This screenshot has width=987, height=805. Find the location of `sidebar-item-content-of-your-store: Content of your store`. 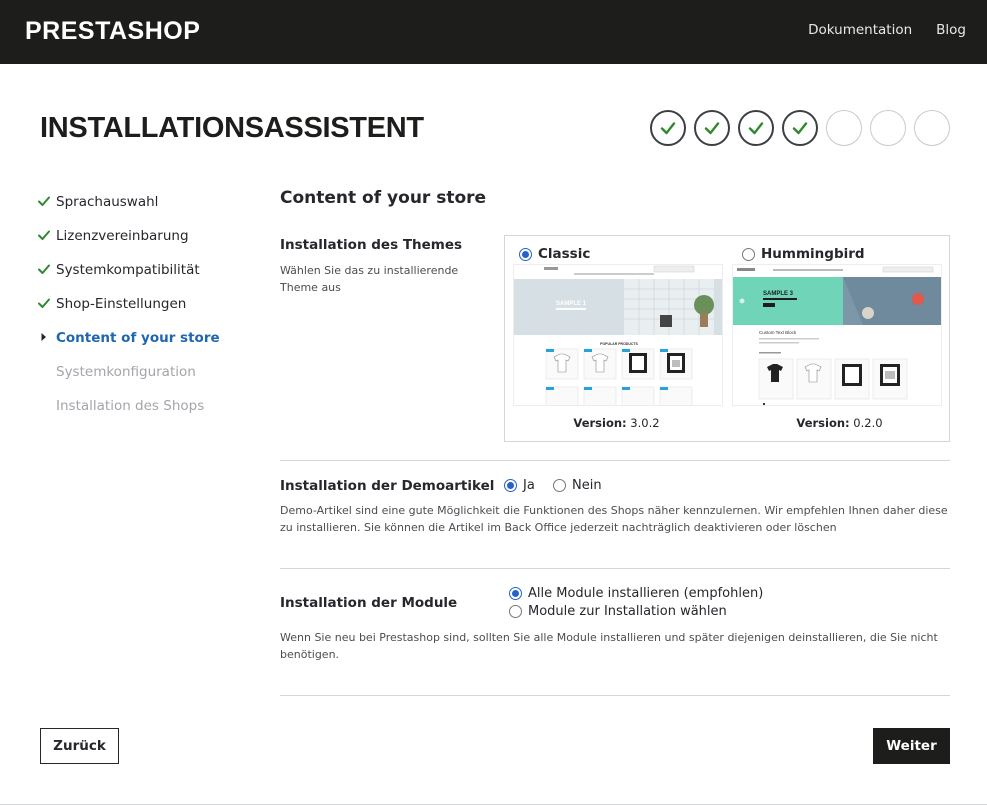

sidebar-item-content-of-your-store: Content of your store is located at coordinates (146, 345).